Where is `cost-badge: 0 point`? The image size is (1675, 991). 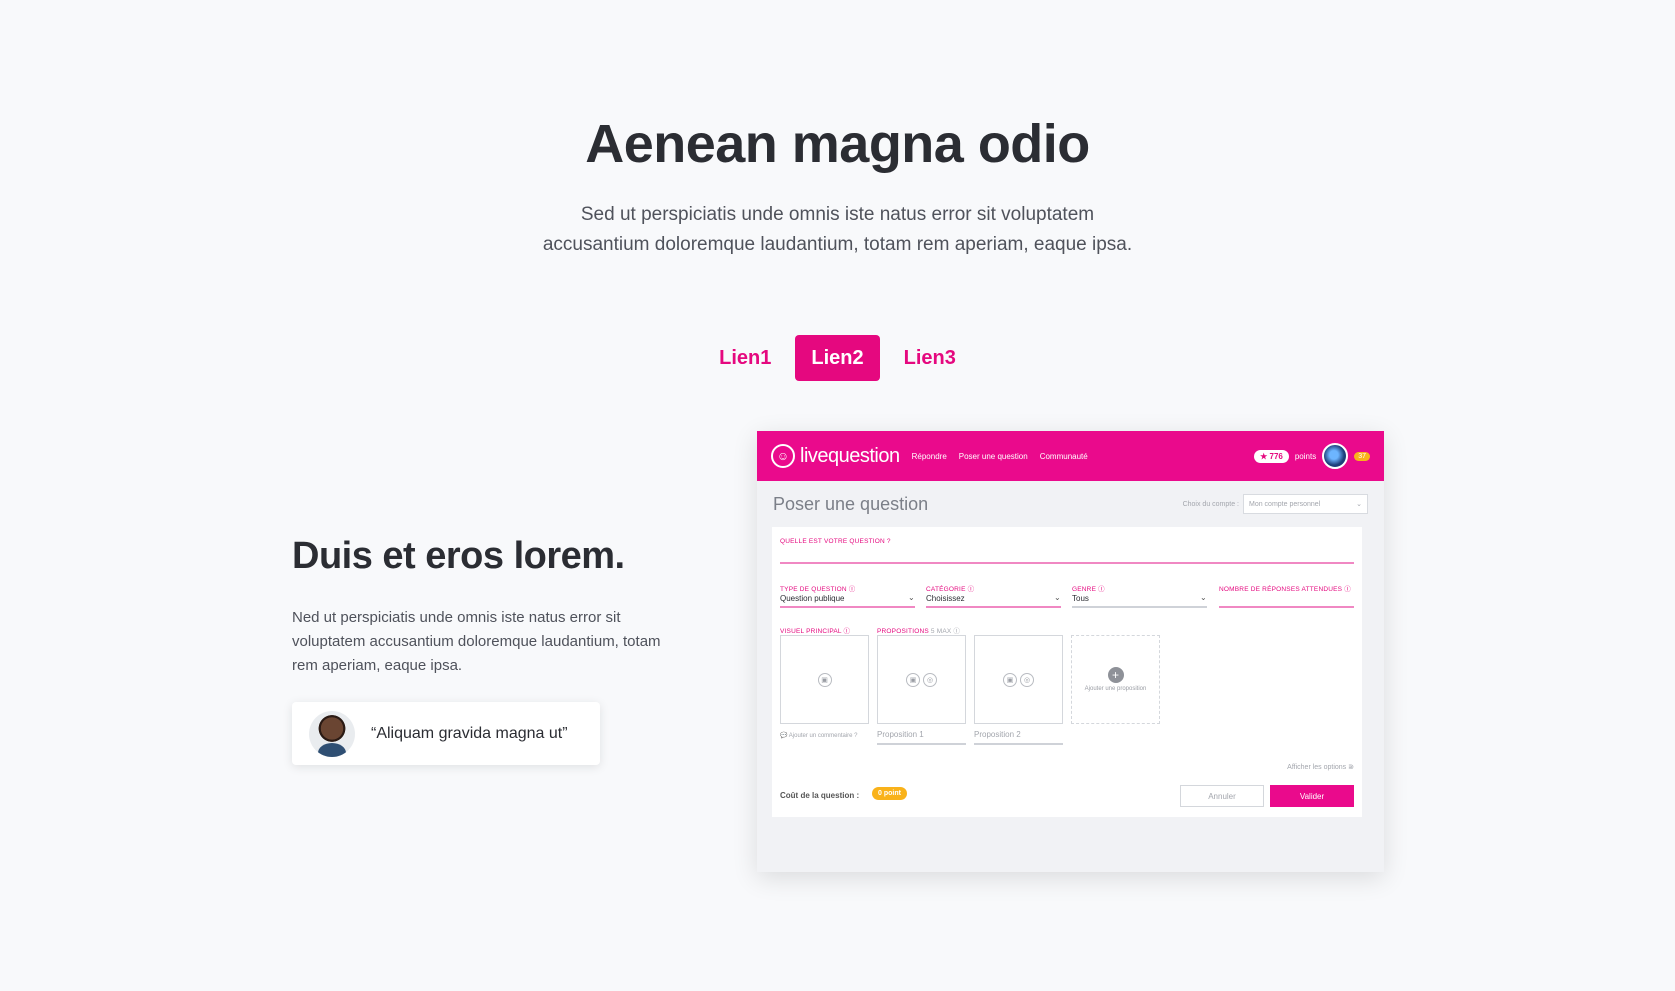
cost-badge: 0 point is located at coordinates (889, 793).